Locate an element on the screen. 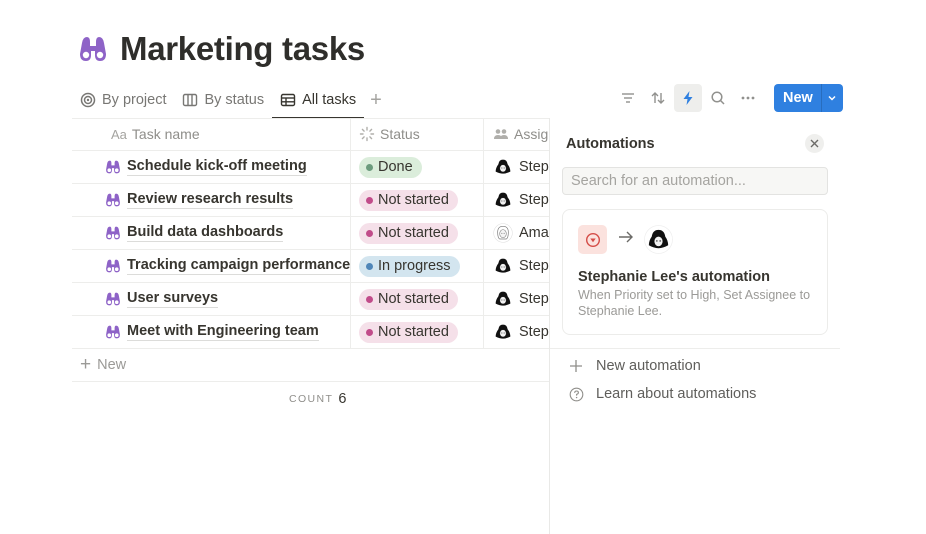 The image size is (926, 534). new-automation-button: New automation is located at coordinates (634, 366).